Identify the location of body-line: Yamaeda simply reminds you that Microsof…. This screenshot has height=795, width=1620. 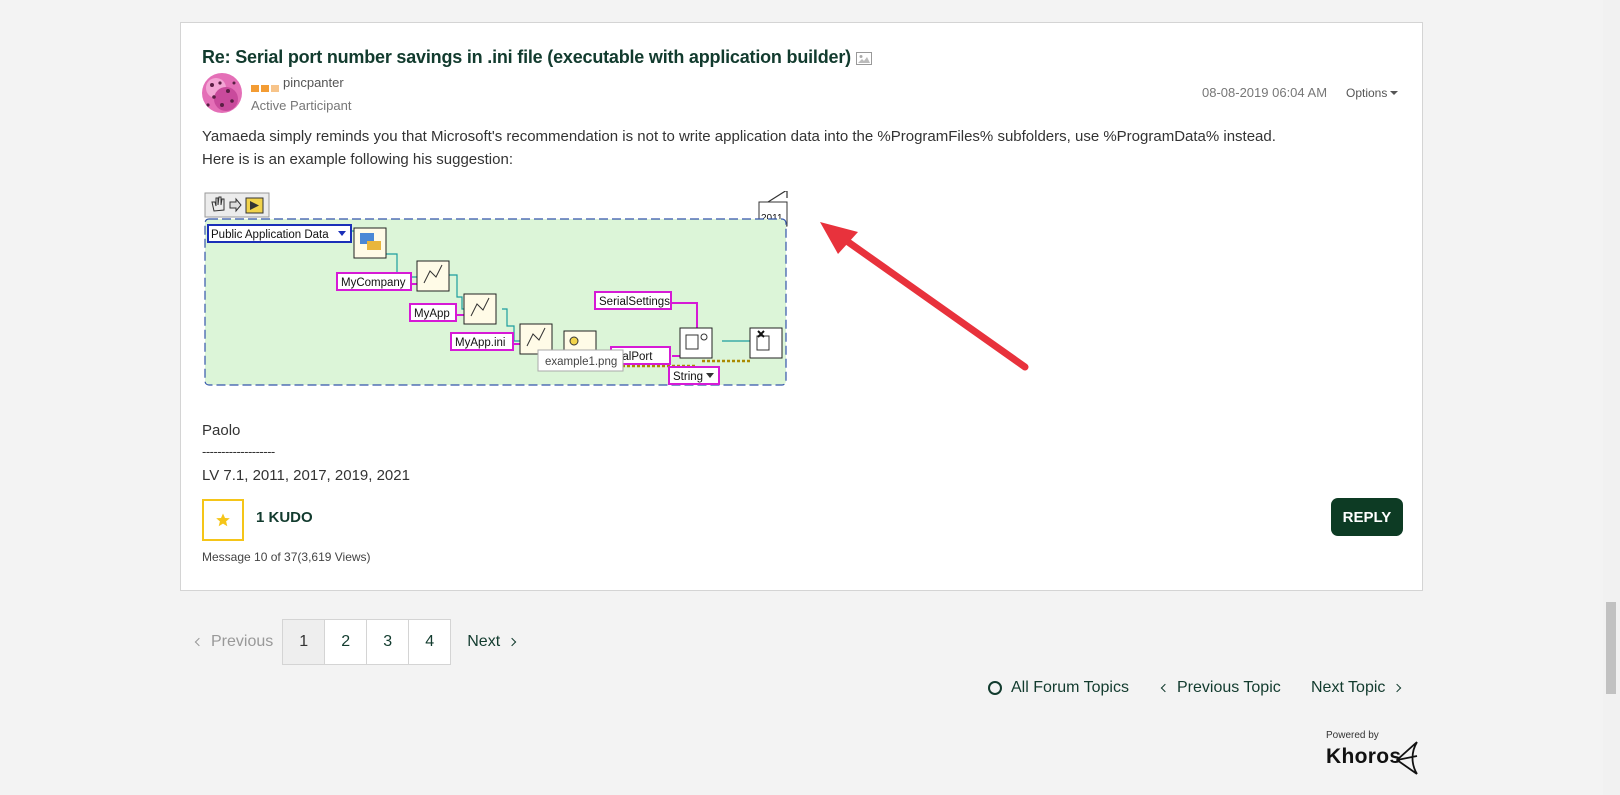
(739, 136).